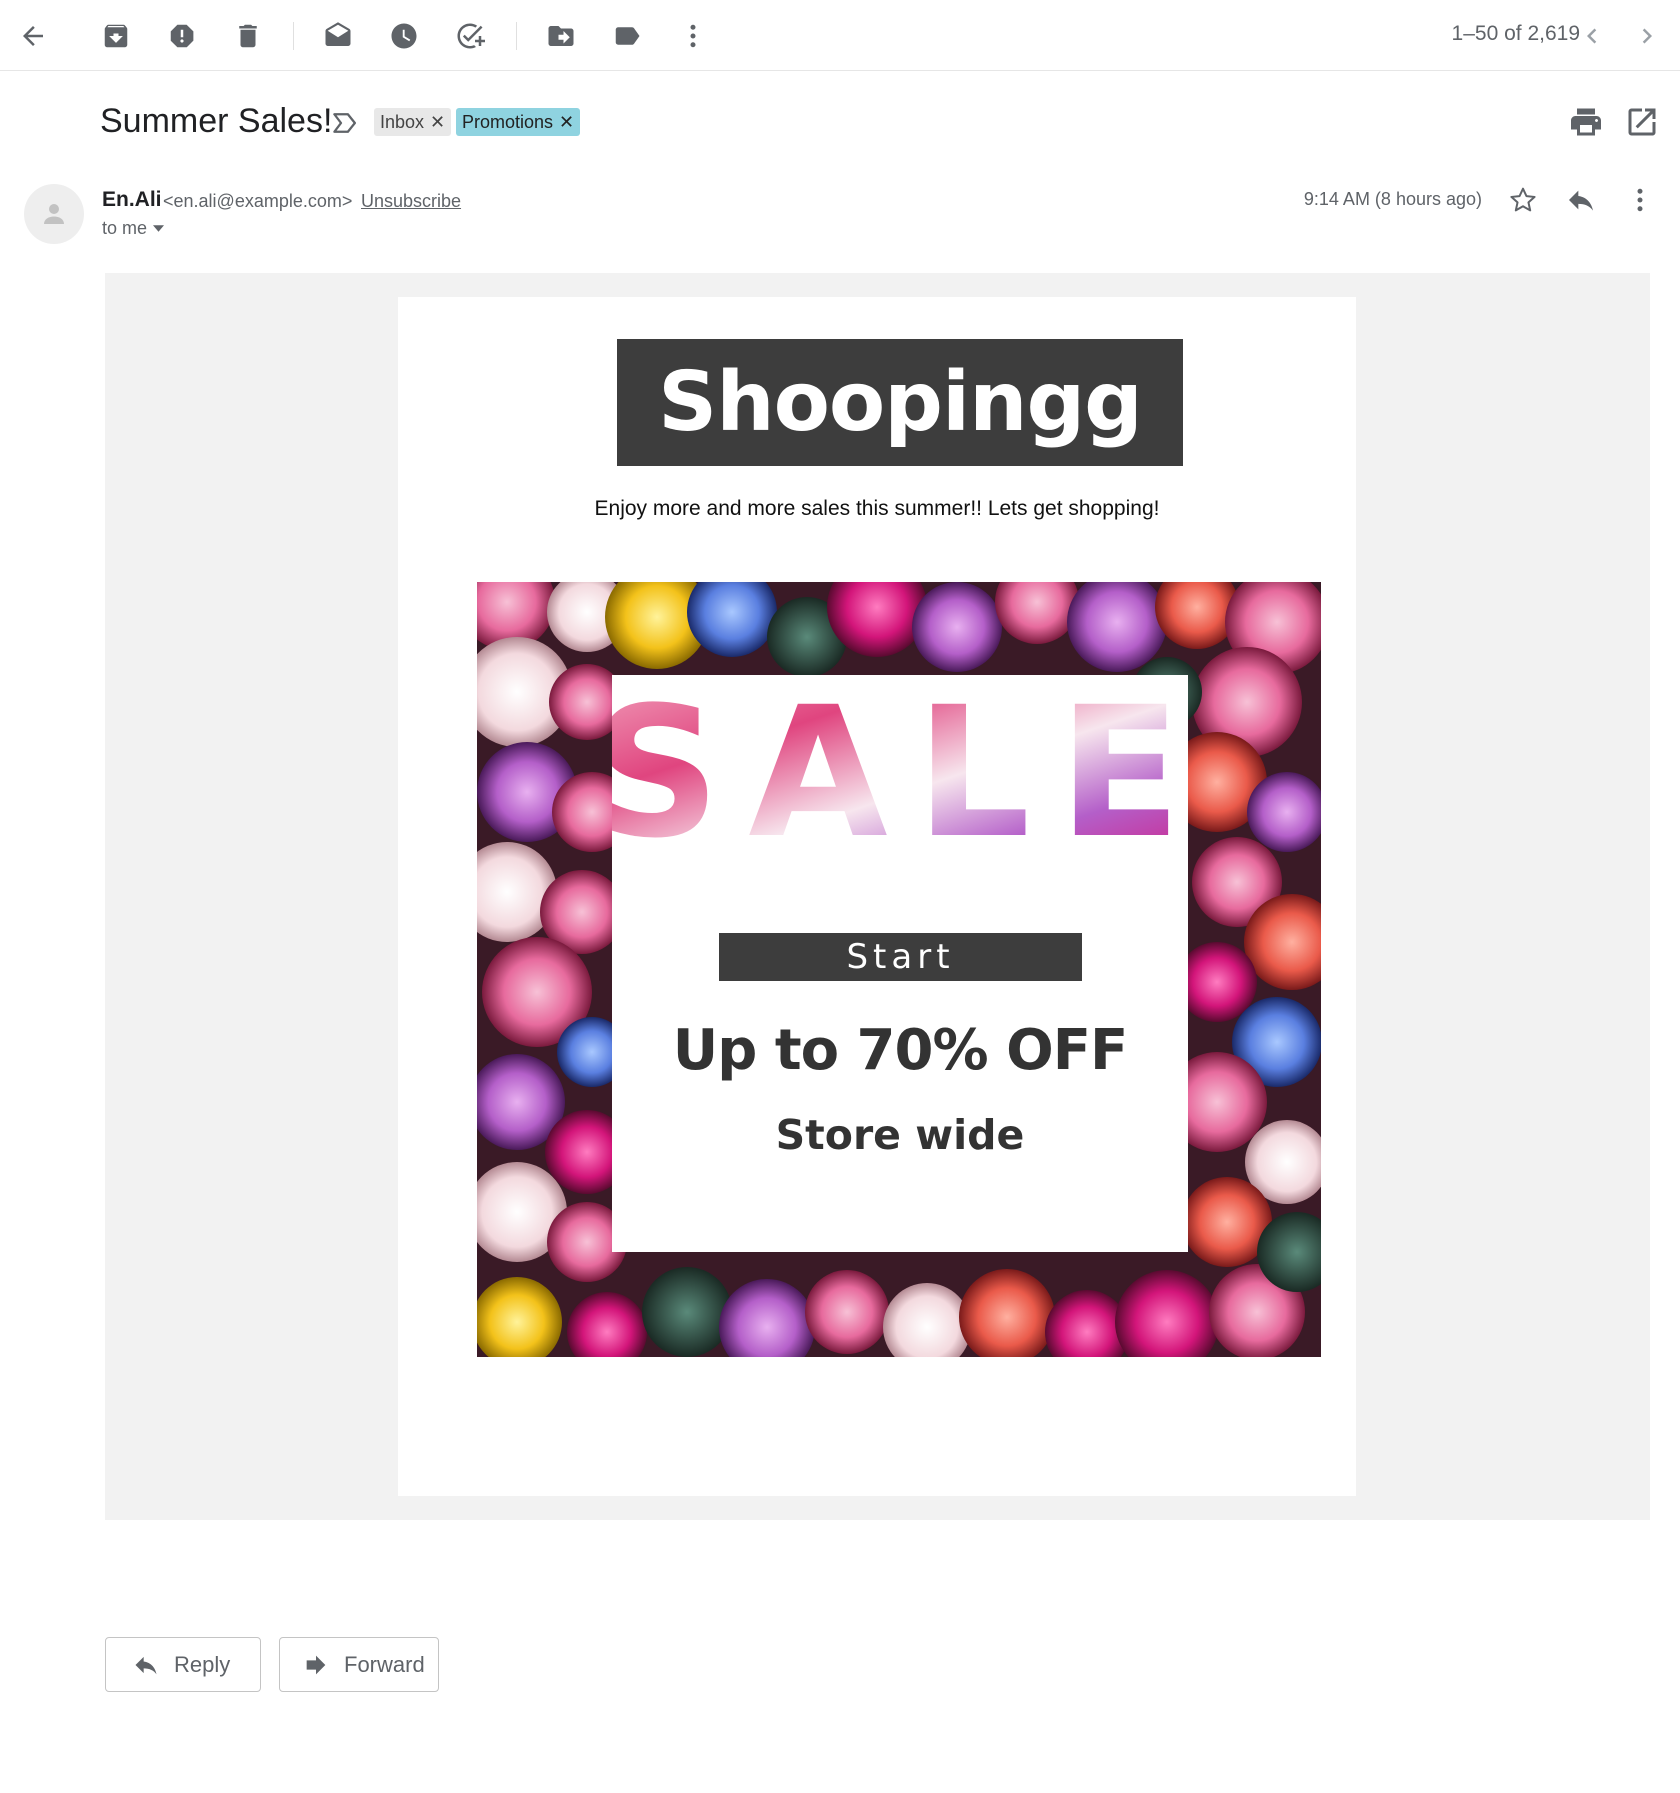 The width and height of the screenshot is (1680, 1793). I want to click on person-icon, so click(54, 214).